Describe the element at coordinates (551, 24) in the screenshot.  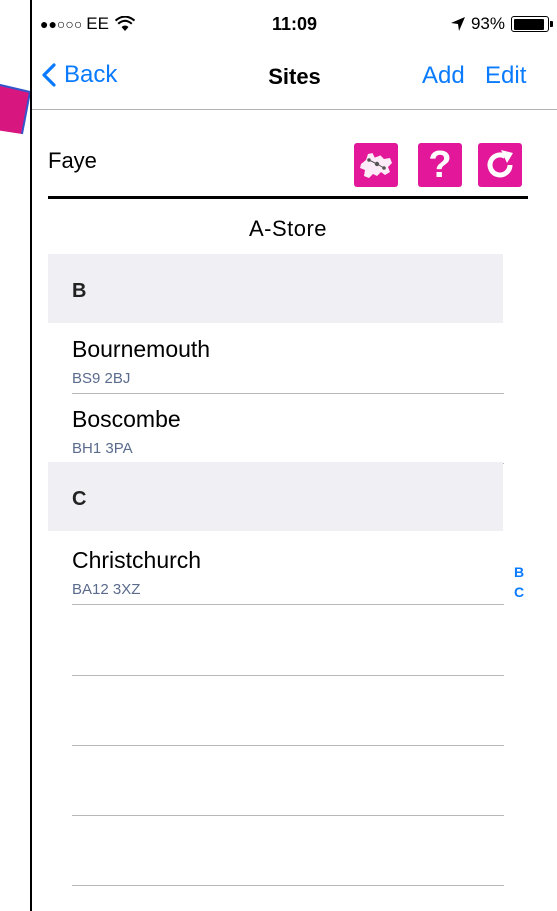
I see `battery-tip` at that location.